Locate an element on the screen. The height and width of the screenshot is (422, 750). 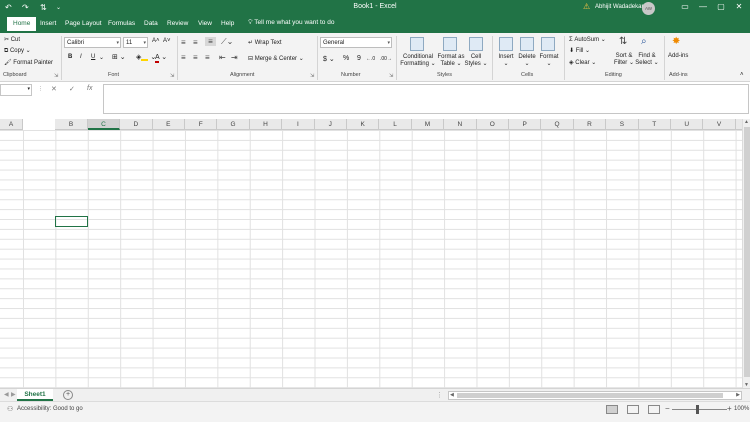
page-break-view-icon is located at coordinates (654, 409).